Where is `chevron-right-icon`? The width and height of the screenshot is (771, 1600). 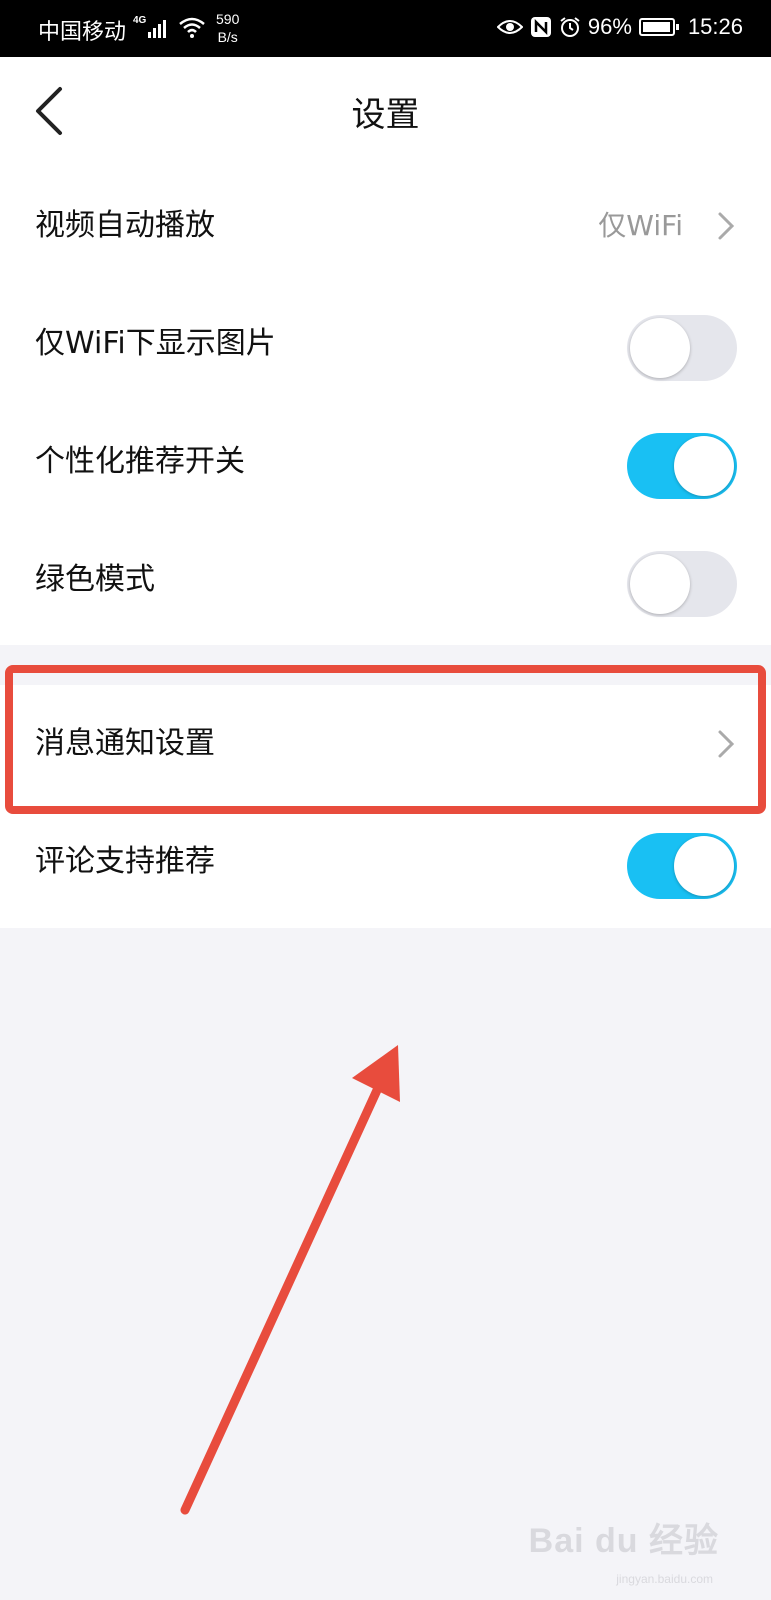
chevron-right-icon is located at coordinates (726, 226).